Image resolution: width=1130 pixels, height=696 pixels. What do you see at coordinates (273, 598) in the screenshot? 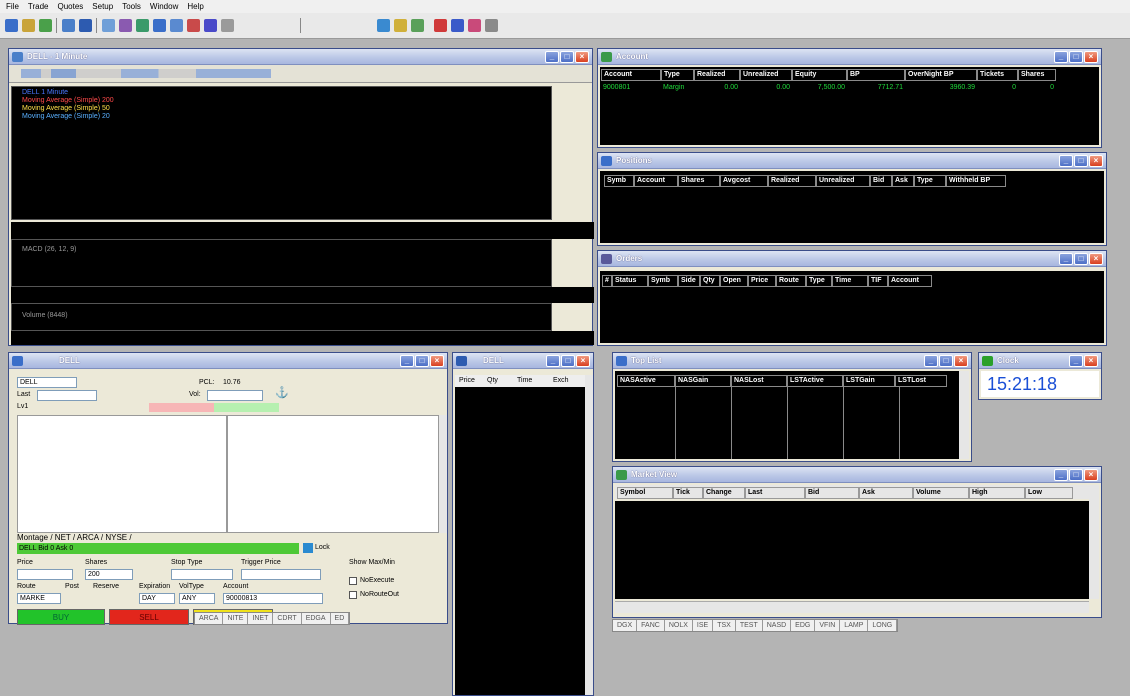
I see `account-select: 90000813` at bounding box center [273, 598].